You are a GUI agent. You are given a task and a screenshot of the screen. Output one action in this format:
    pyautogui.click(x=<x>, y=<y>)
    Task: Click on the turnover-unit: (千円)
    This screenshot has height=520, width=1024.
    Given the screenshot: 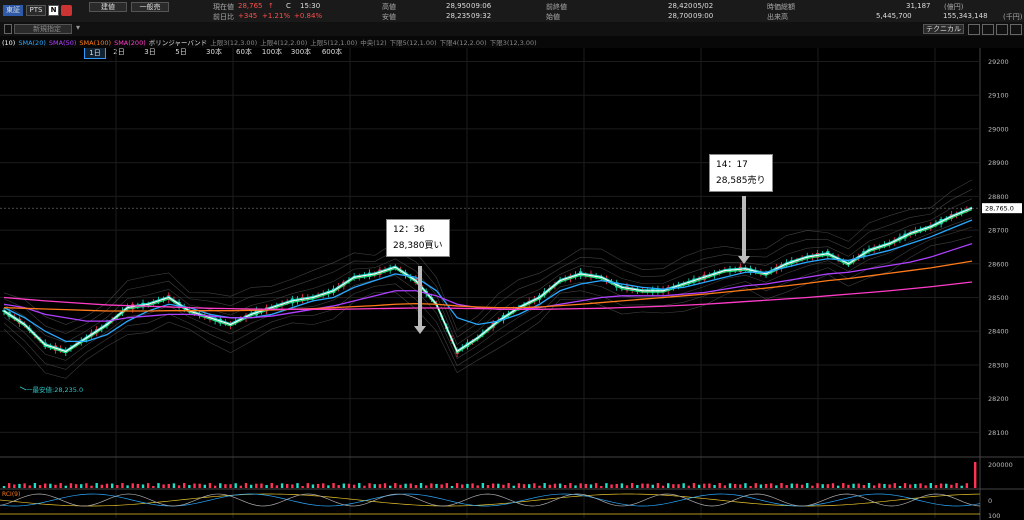 What is the action you would take?
    pyautogui.click(x=1013, y=17)
    